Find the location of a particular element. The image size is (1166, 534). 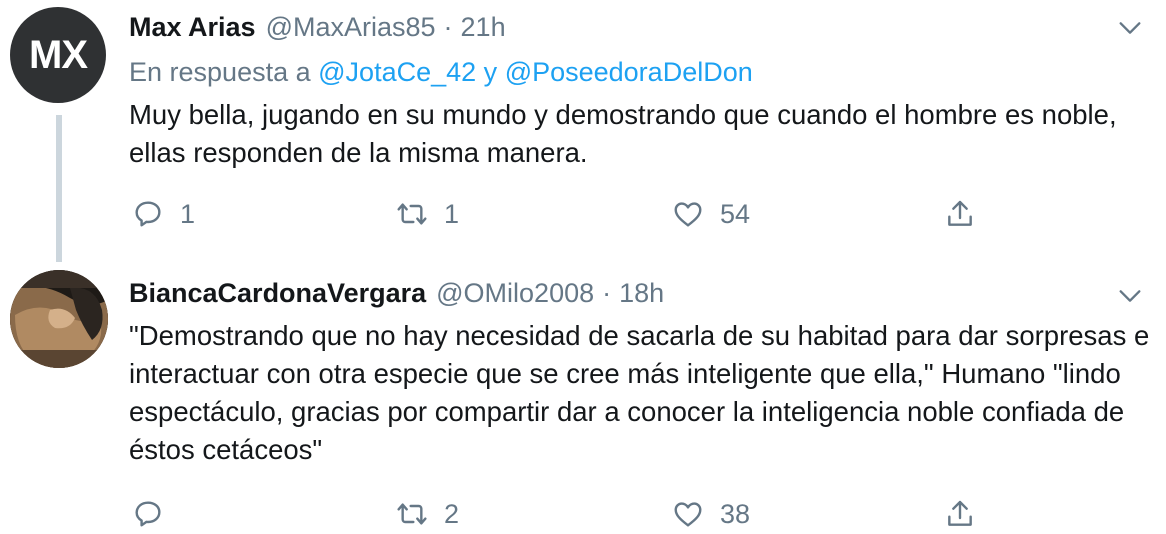

timestamp: 21h is located at coordinates (483, 27).